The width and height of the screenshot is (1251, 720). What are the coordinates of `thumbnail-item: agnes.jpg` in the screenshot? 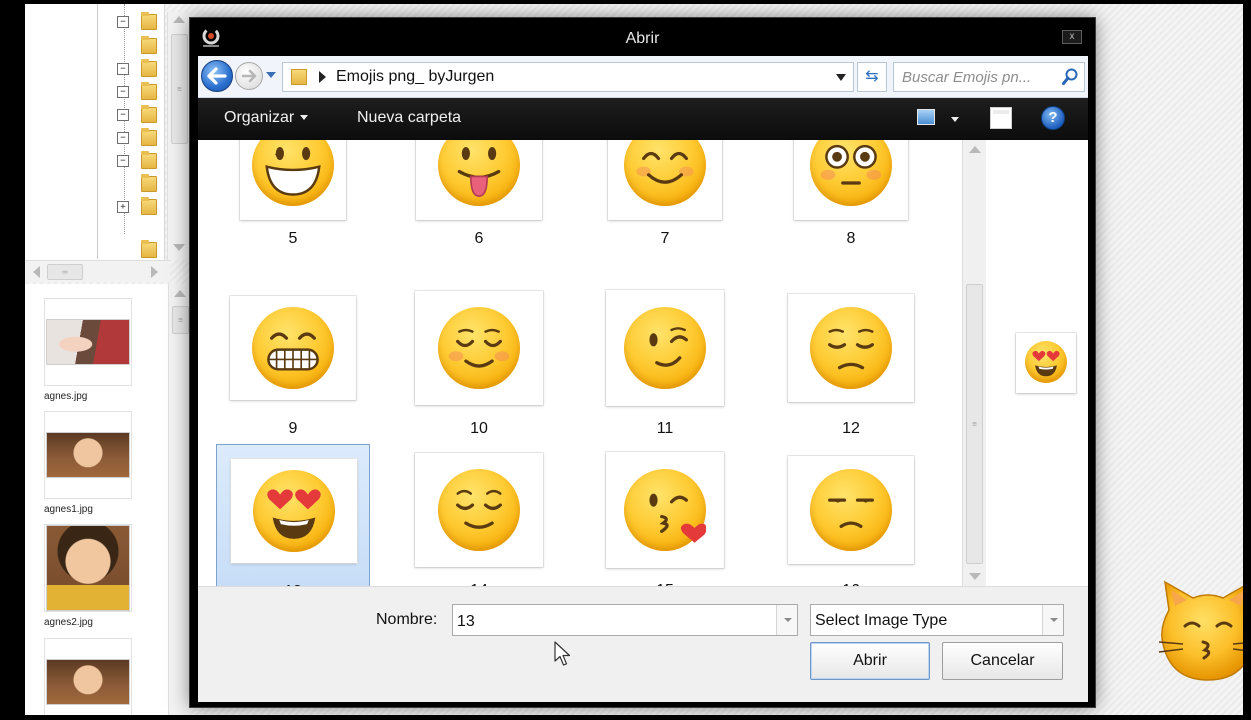 It's located at (89, 350).